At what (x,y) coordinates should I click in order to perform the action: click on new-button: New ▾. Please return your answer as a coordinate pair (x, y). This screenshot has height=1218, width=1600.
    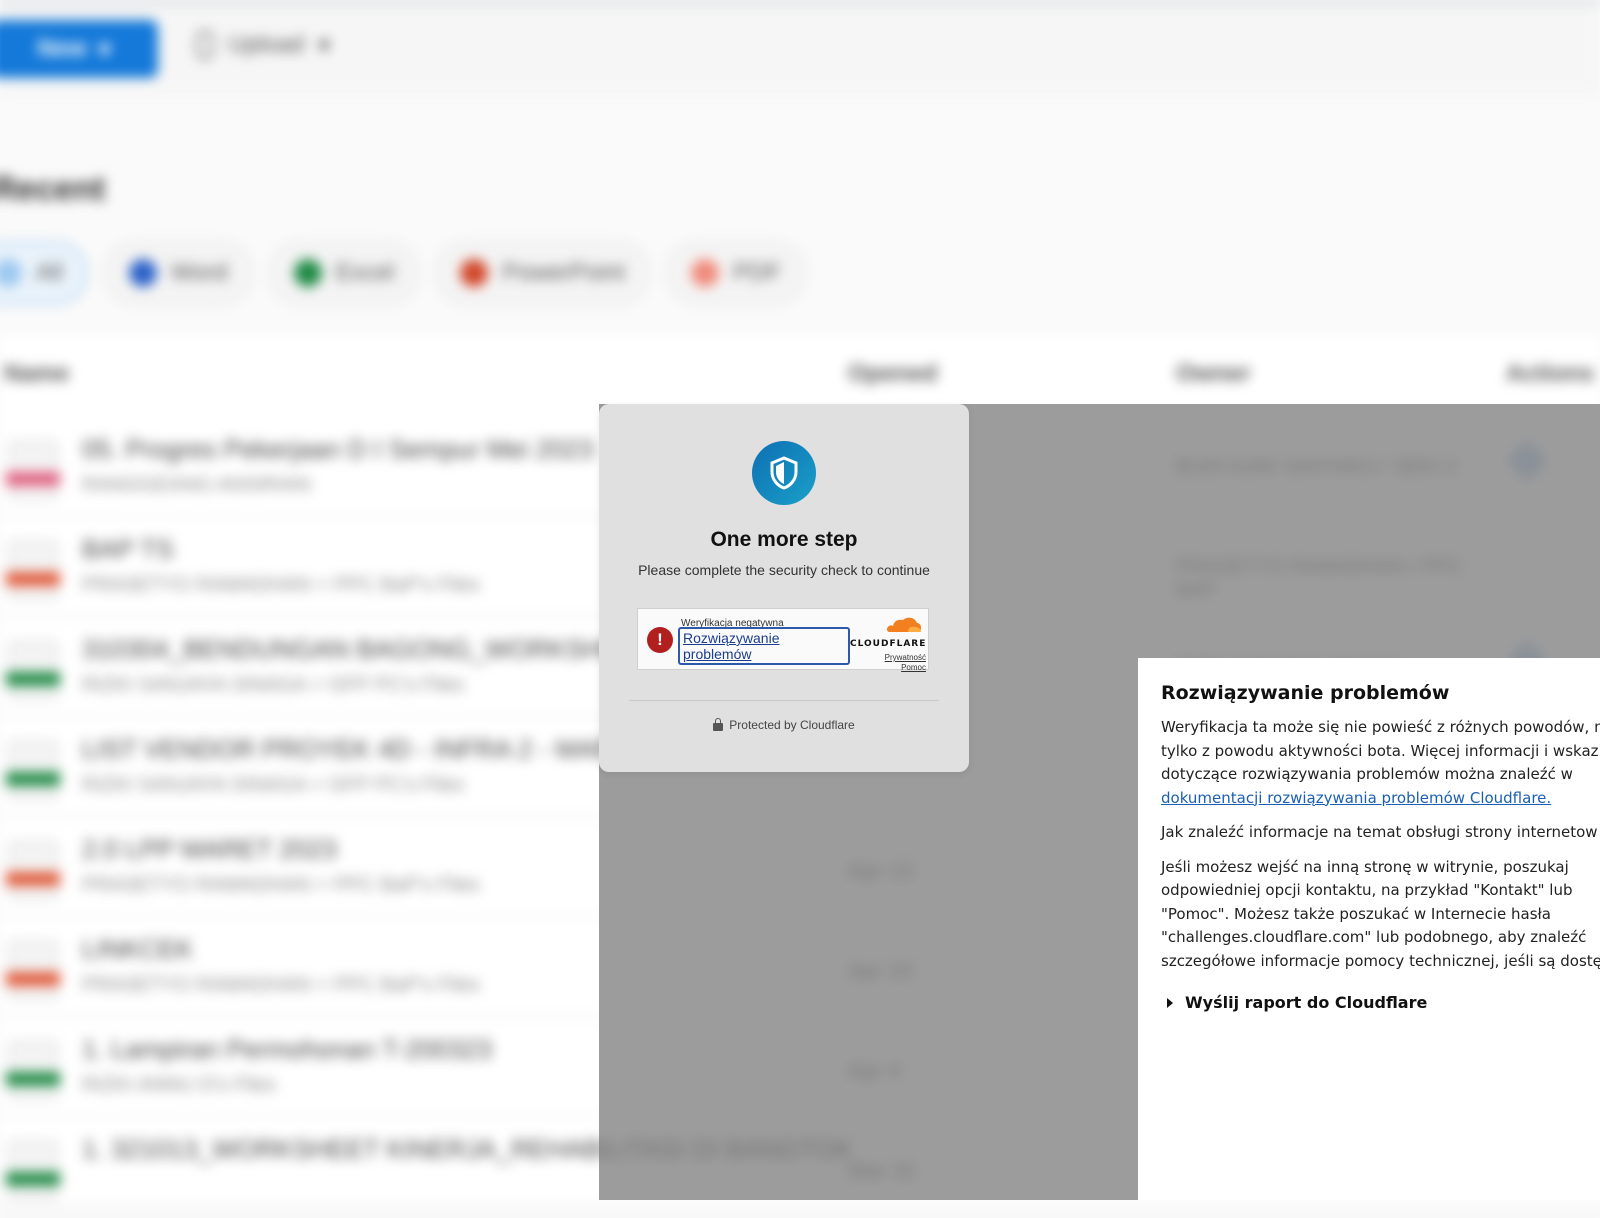
    Looking at the image, I should click on (79, 49).